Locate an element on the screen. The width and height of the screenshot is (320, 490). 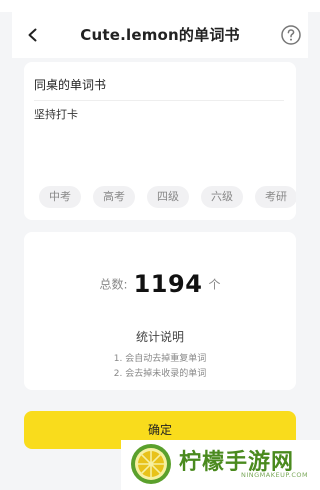
site-watermark: 柠檬手游网 NINGMAKEUP.COM is located at coordinates (220, 465).